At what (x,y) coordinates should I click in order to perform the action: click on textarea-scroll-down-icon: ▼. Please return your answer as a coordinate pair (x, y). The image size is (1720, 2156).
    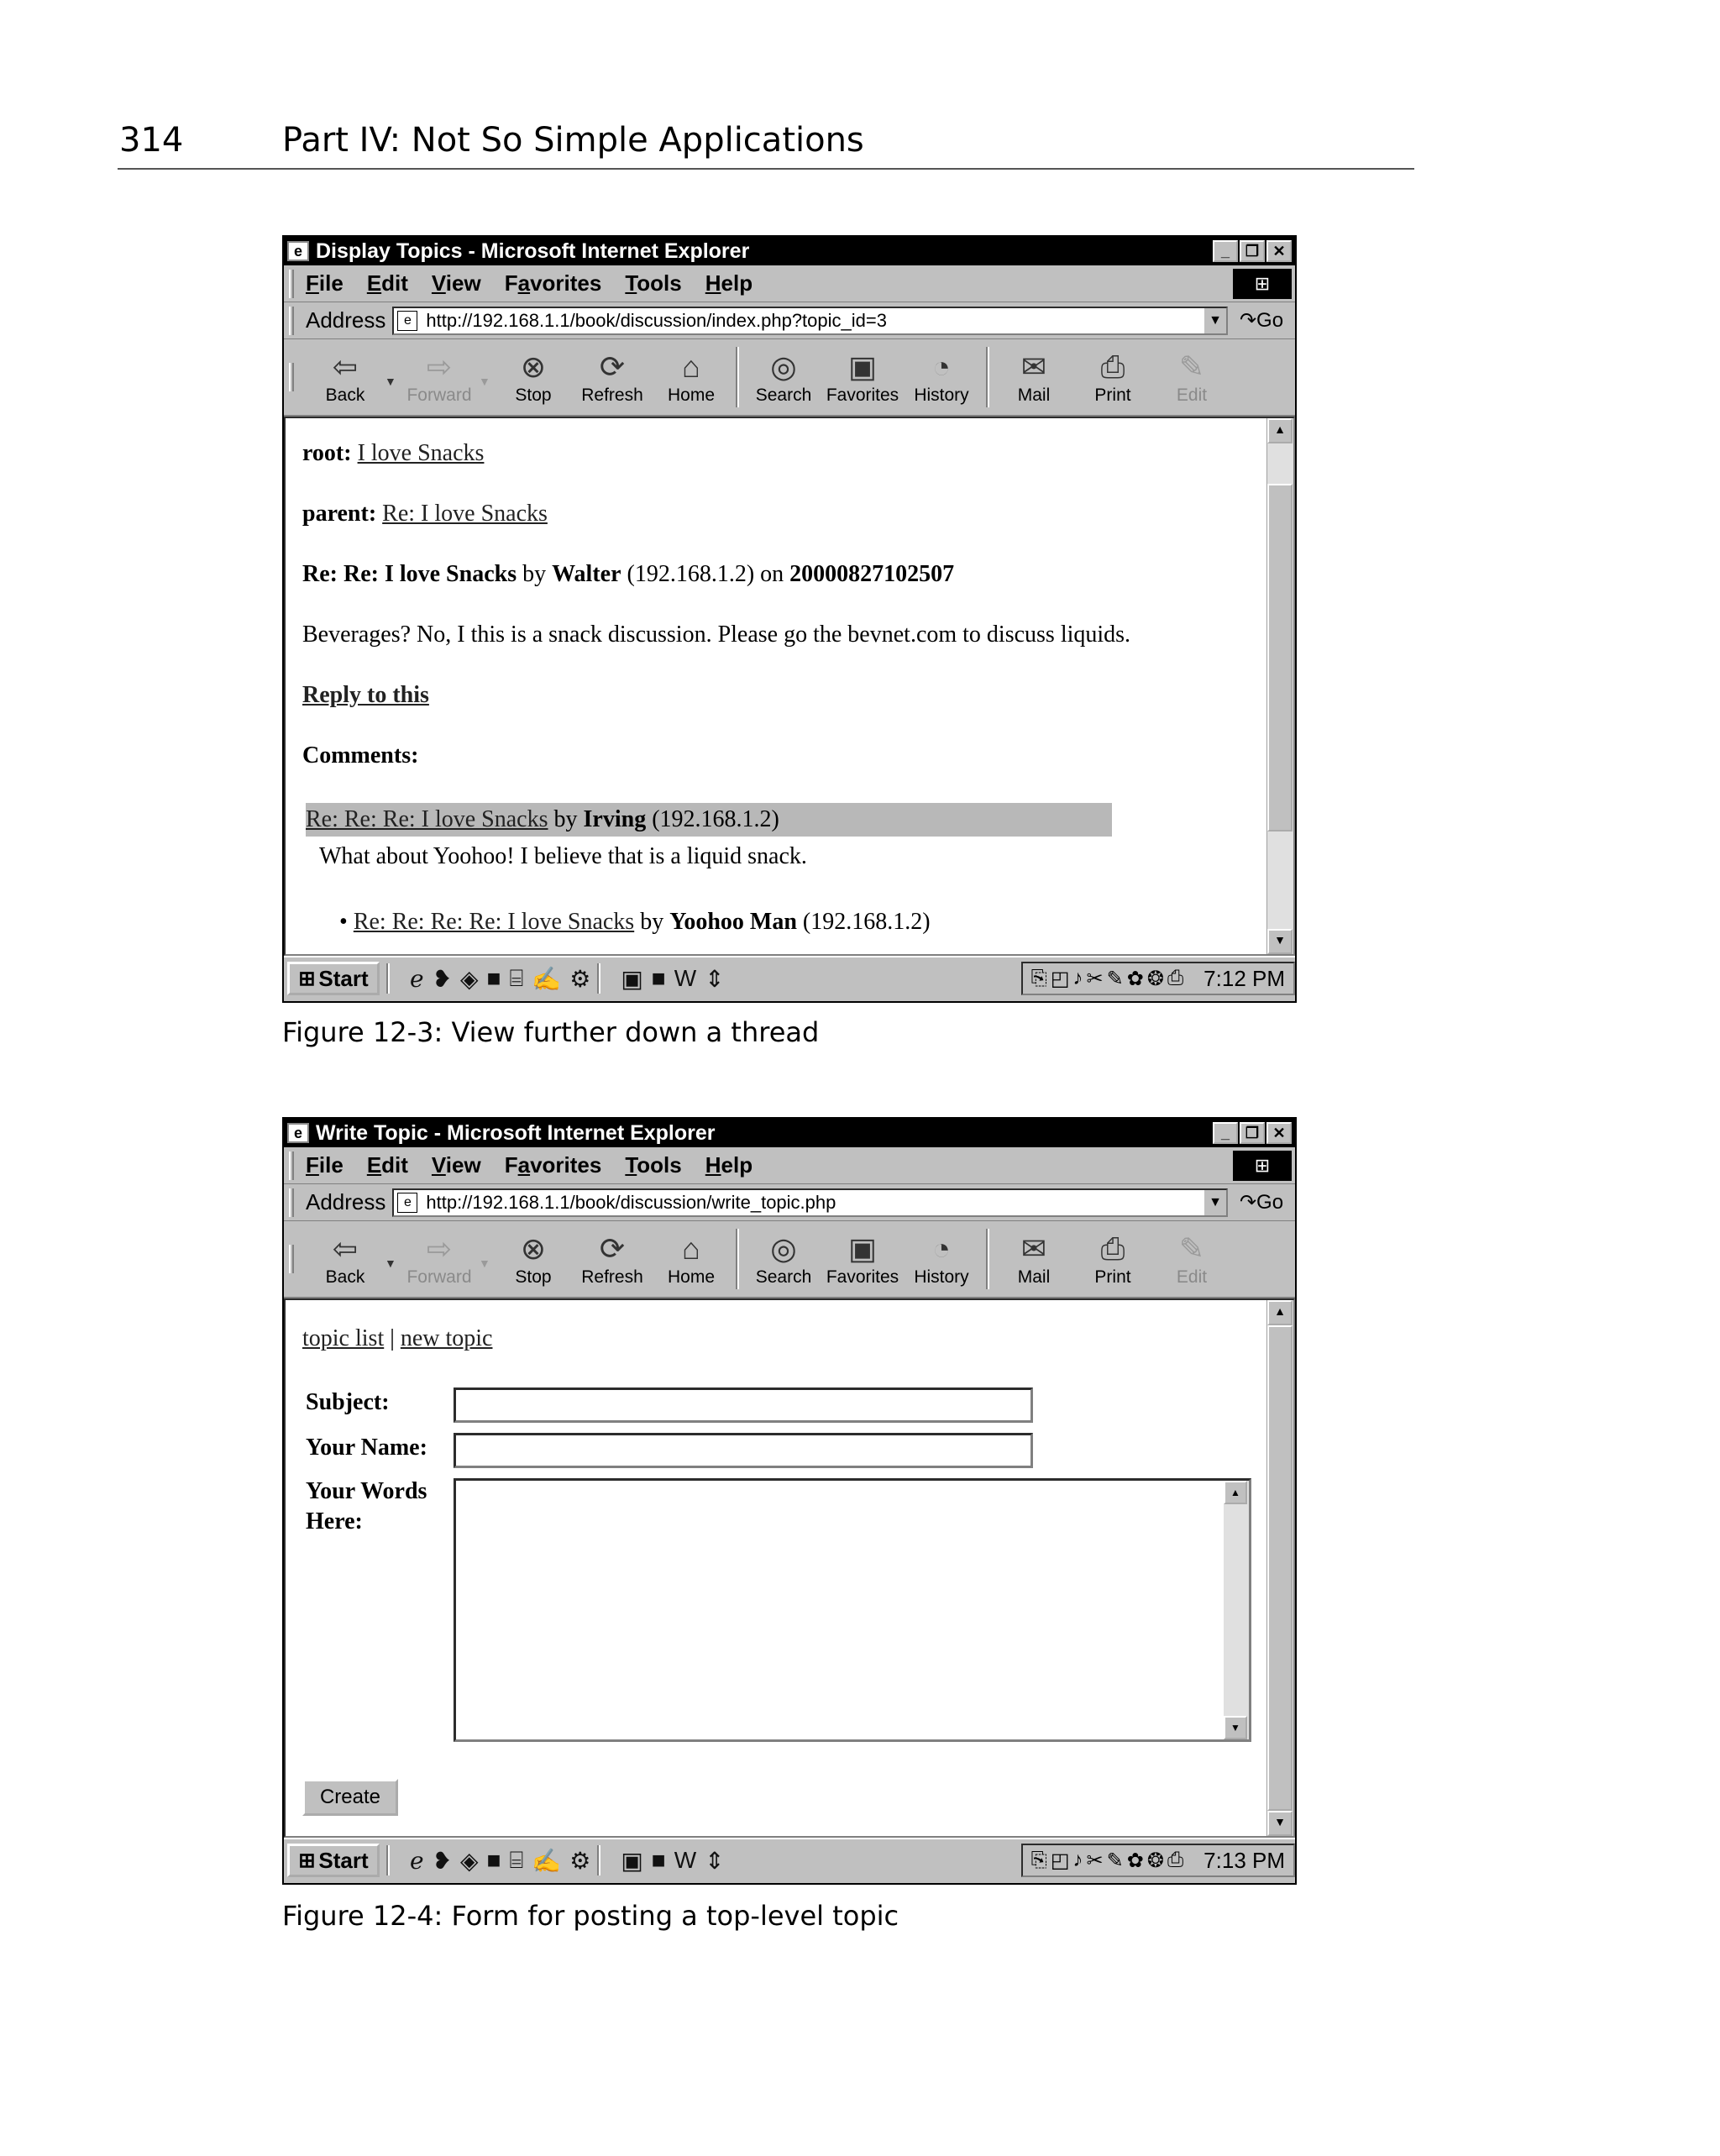
    Looking at the image, I should click on (1235, 1727).